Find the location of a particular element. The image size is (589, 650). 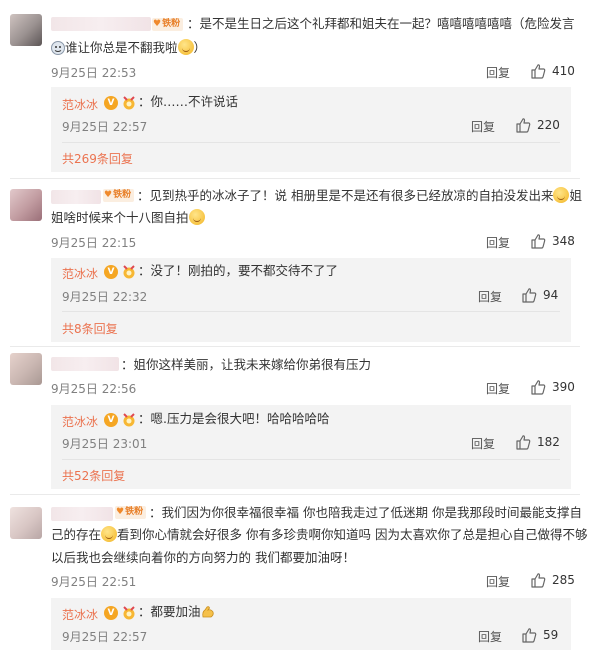

reply-date: 9月25日 23:01 is located at coordinates (105, 444).